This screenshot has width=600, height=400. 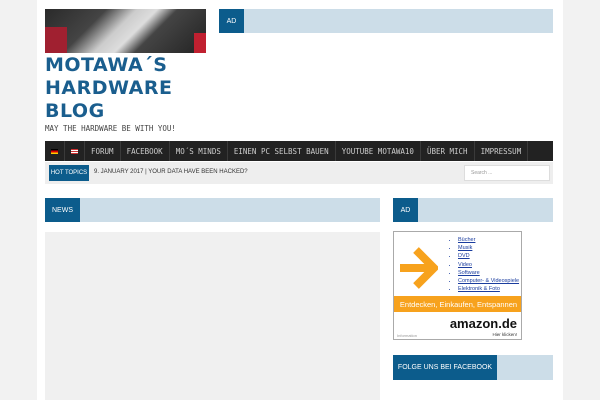 I want to click on header-ad-bar: AD, so click(x=386, y=21).